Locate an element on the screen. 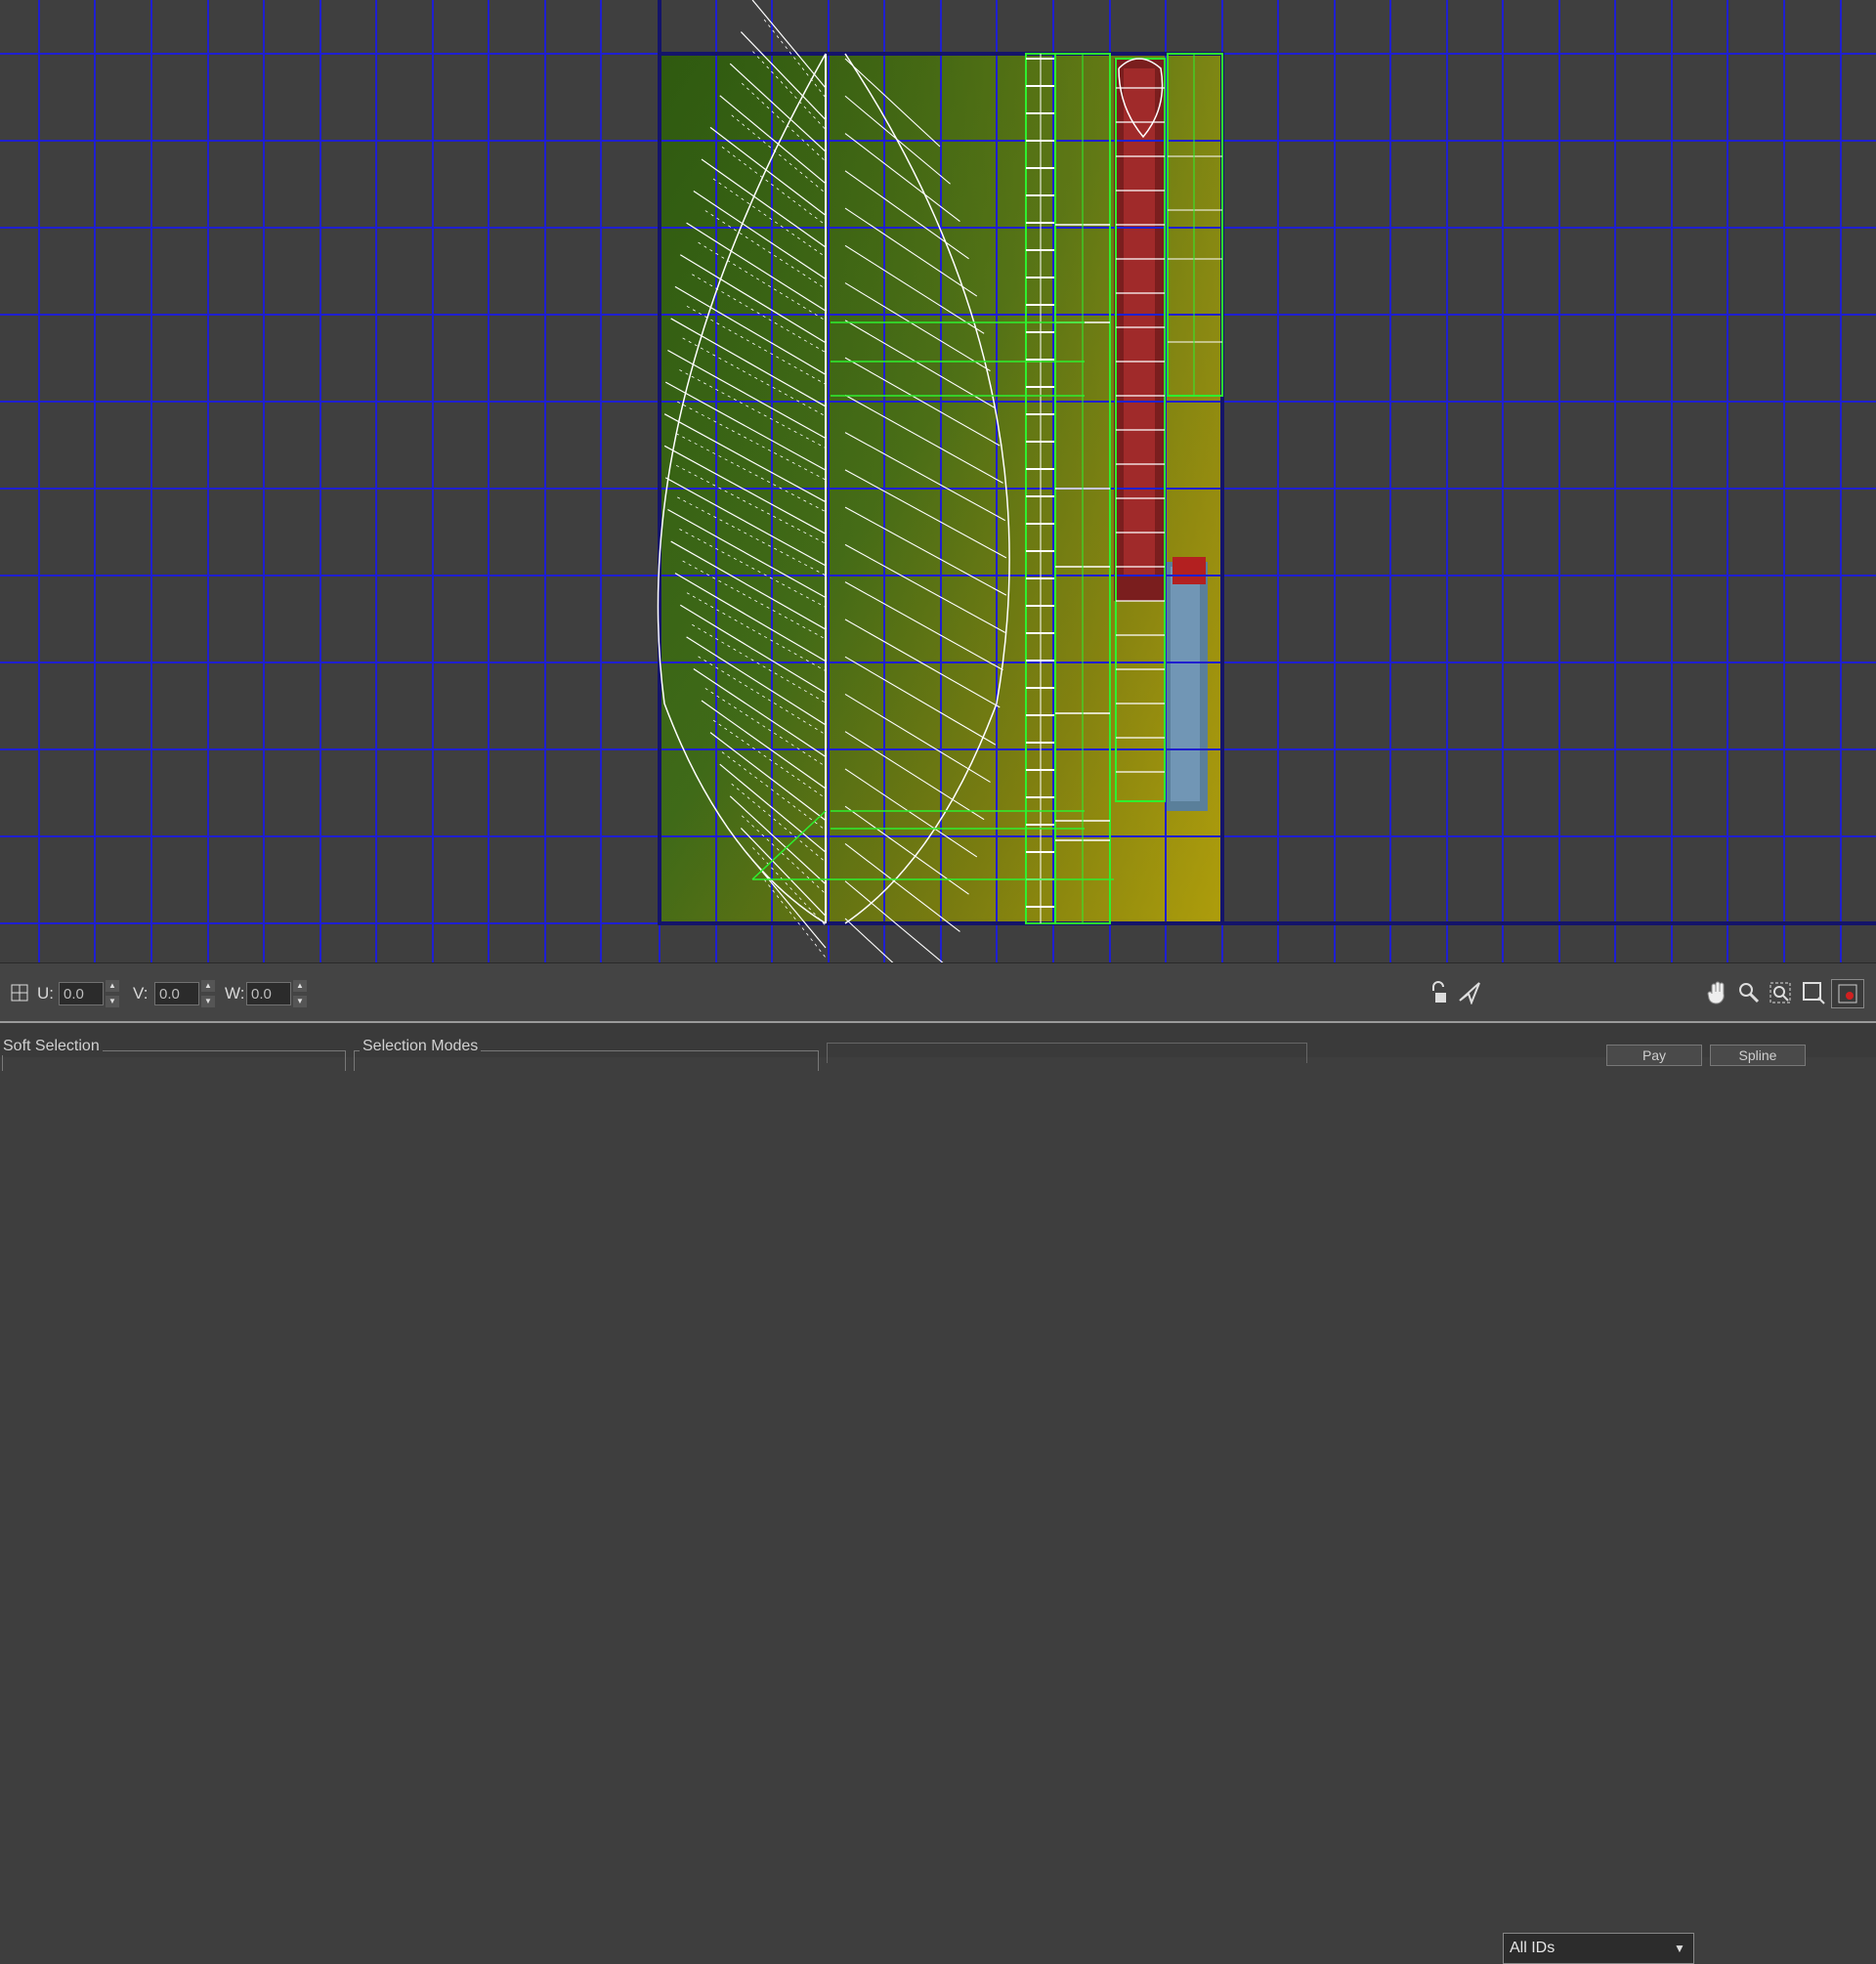 This screenshot has width=1876, height=1964. w-spinner: ▲ ▼ is located at coordinates (300, 993).